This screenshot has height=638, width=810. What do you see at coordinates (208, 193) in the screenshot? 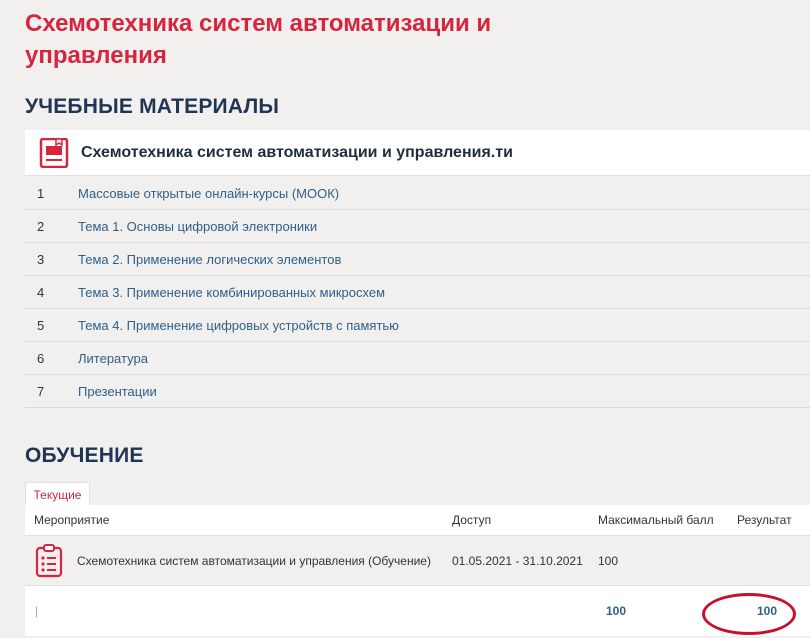
I see `material-link-mooc: Массовые открытые онлайн-курсы (МООК)` at bounding box center [208, 193].